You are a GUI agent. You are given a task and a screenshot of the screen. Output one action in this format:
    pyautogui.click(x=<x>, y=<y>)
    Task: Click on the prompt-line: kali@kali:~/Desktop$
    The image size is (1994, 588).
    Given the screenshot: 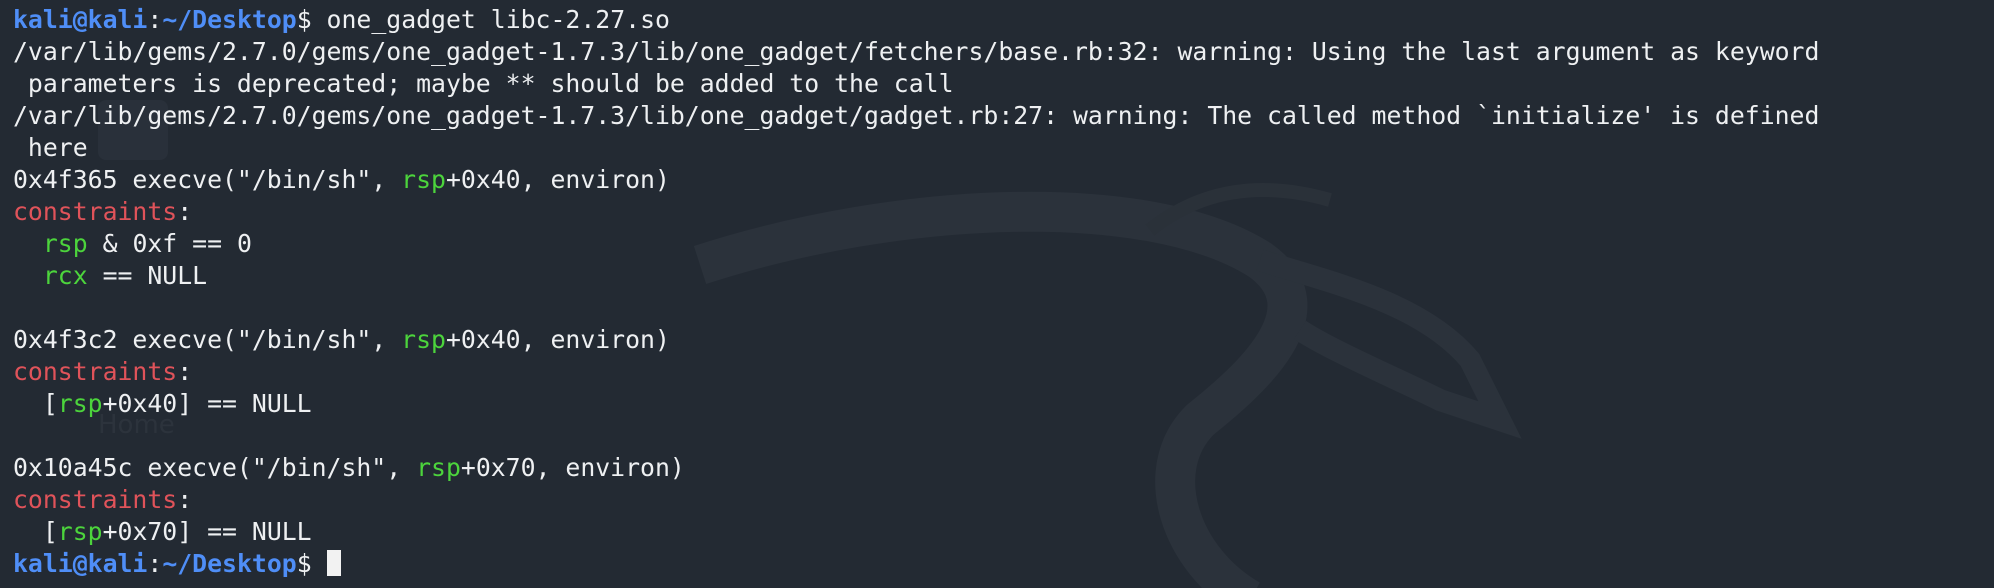 What is the action you would take?
    pyautogui.click(x=916, y=564)
    